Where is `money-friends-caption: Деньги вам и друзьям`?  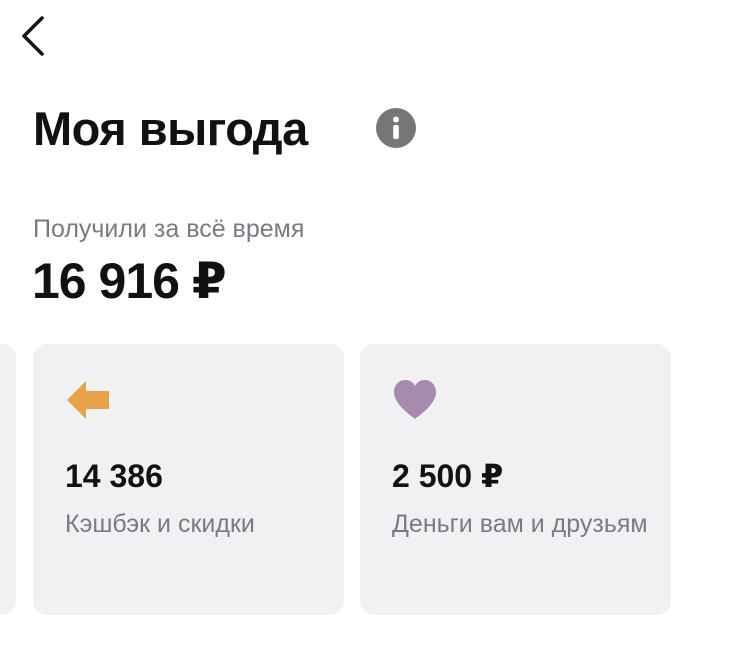 money-friends-caption: Деньги вам и друзьям is located at coordinates (520, 524).